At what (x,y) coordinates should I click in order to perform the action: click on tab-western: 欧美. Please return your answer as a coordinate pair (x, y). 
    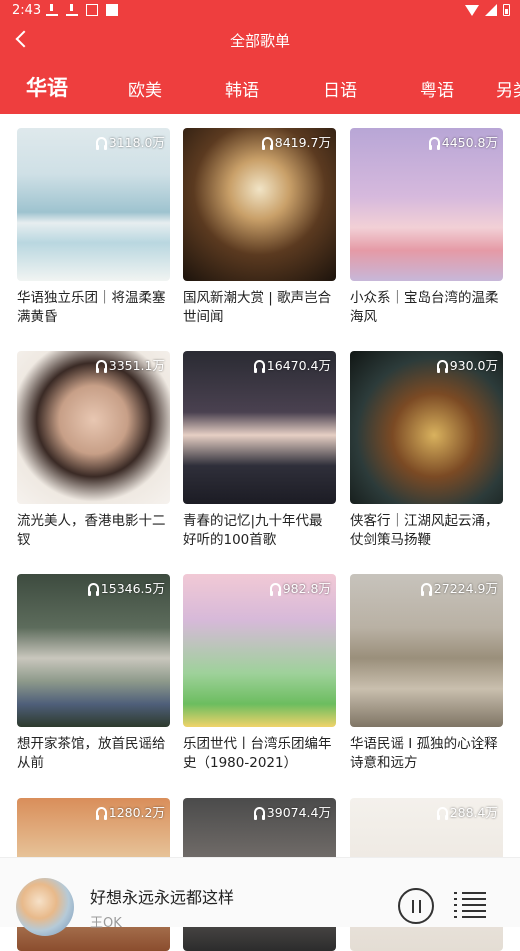
    Looking at the image, I should click on (145, 88).